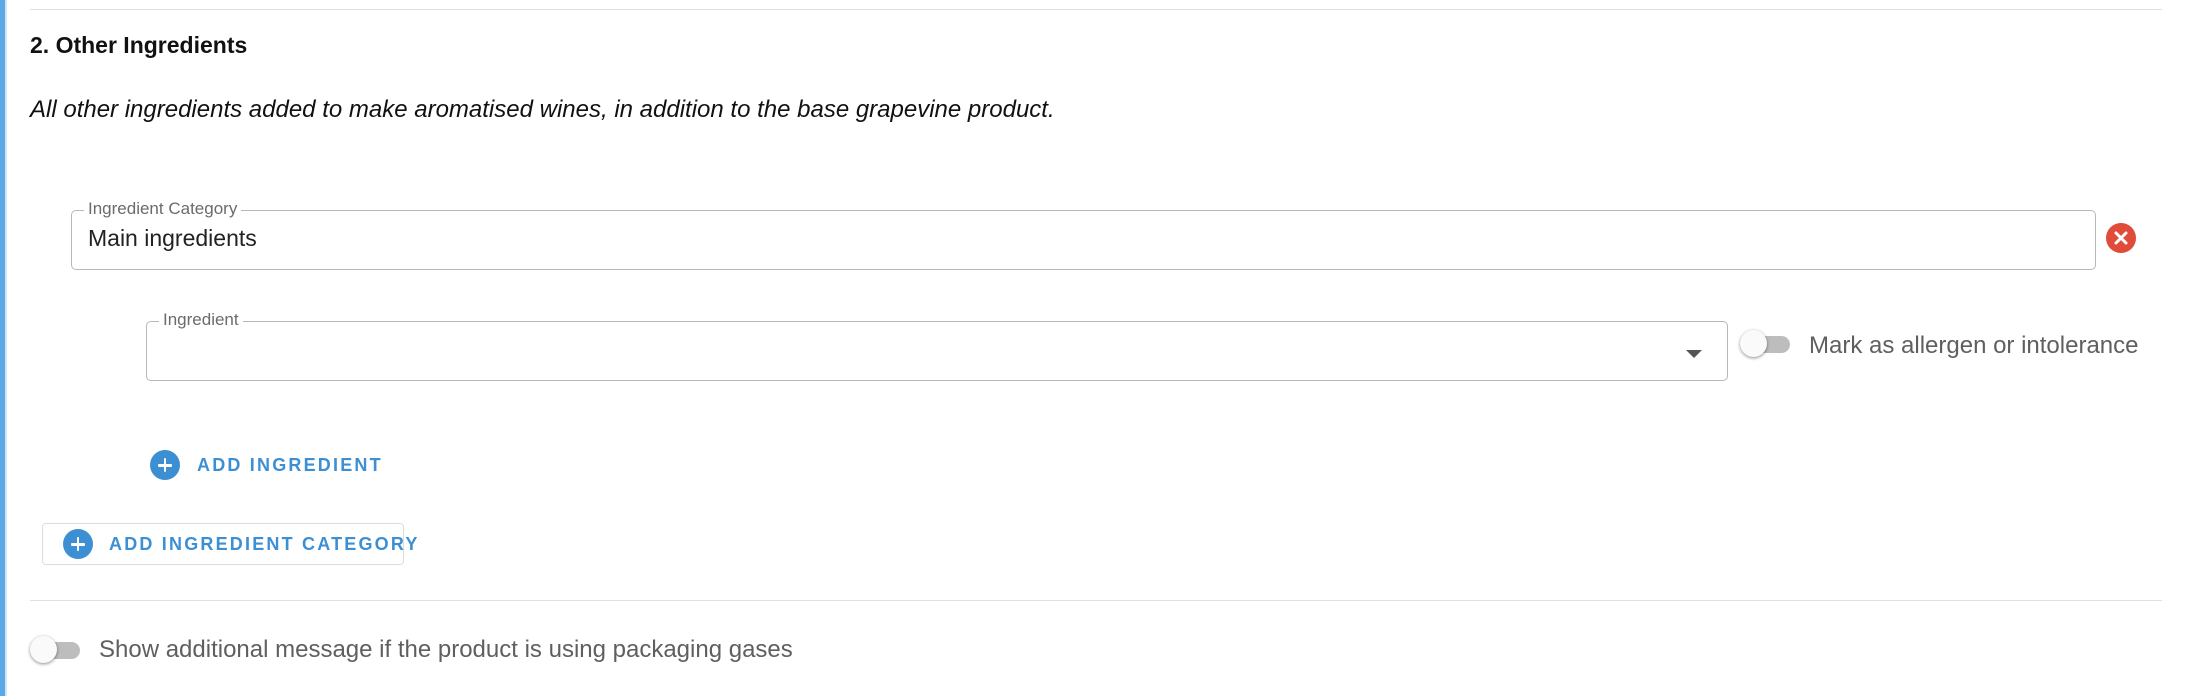 The width and height of the screenshot is (2186, 696). What do you see at coordinates (1096, 600) in the screenshot?
I see `bottom-divider` at bounding box center [1096, 600].